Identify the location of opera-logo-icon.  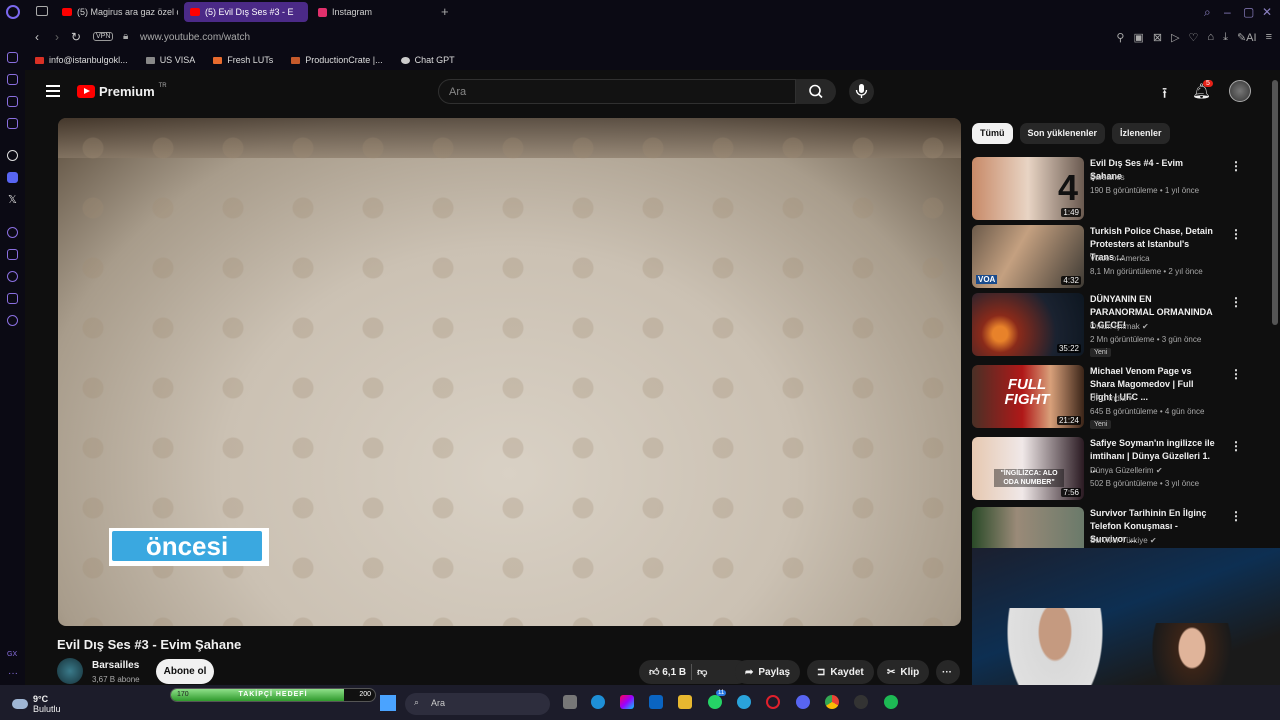
(13, 12).